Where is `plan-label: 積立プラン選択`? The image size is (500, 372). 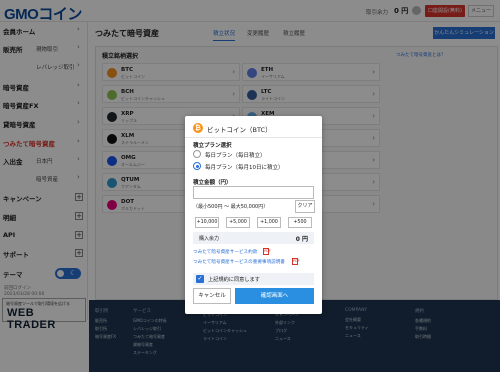
plan-label: 積立プラン選択 is located at coordinates (212, 146).